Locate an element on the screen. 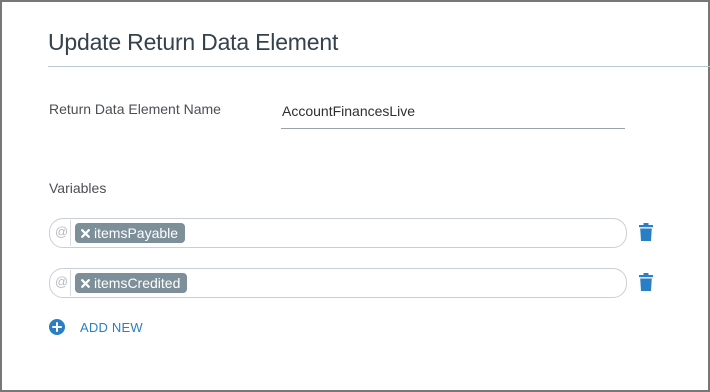  plus-circle-icon is located at coordinates (57, 327).